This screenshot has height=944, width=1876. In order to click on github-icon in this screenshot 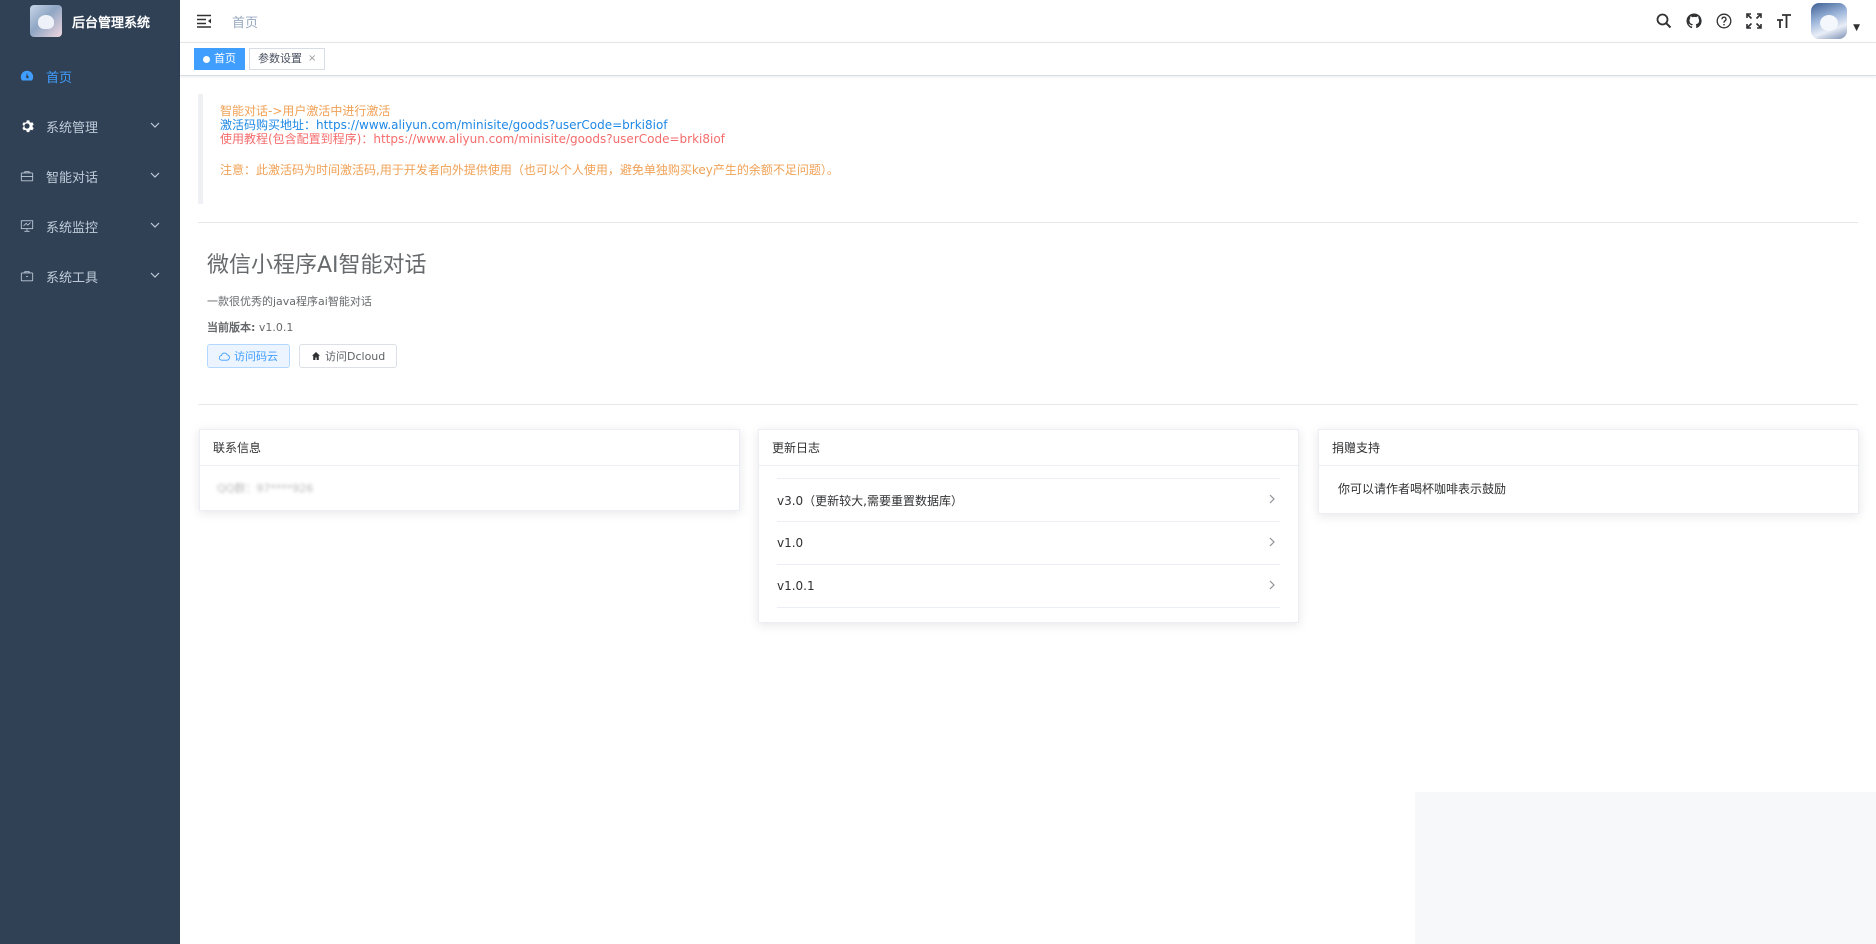, I will do `click(1694, 21)`.